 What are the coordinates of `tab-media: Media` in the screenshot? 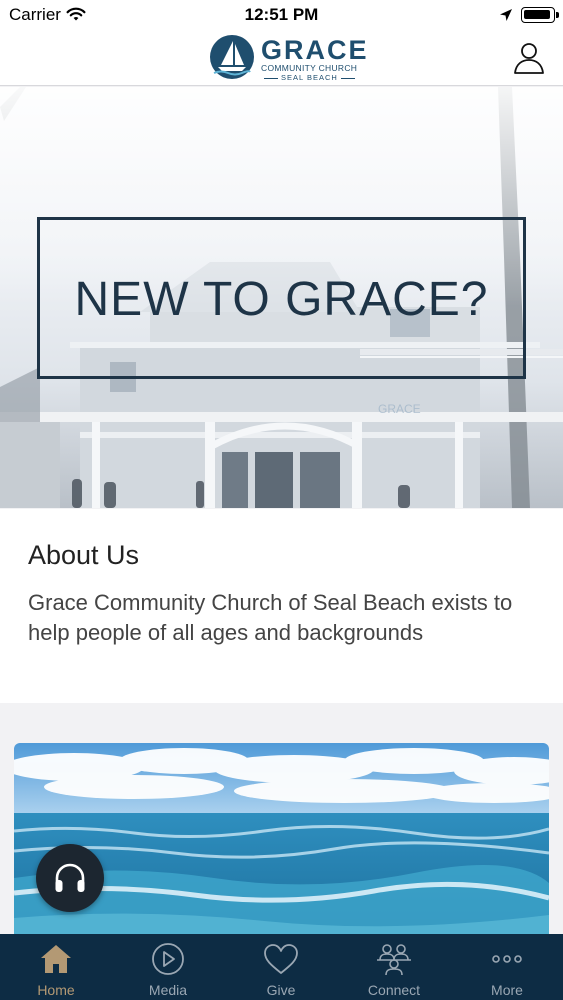 It's located at (168, 967).